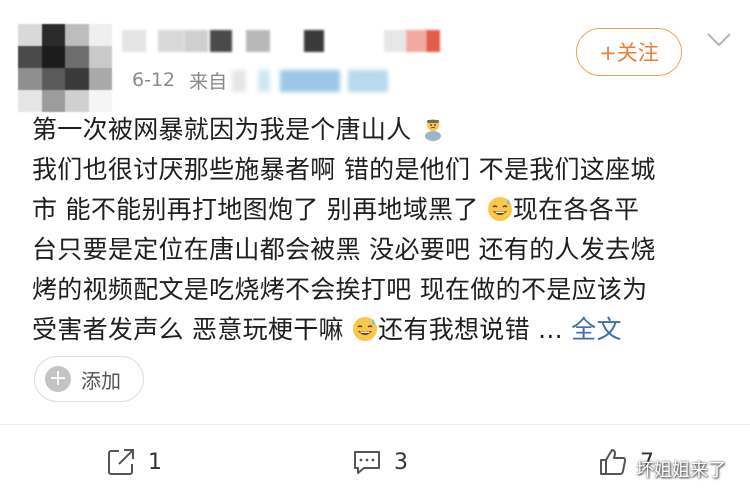 This screenshot has height=496, width=750. I want to click on post-date: 6-12, so click(154, 80).